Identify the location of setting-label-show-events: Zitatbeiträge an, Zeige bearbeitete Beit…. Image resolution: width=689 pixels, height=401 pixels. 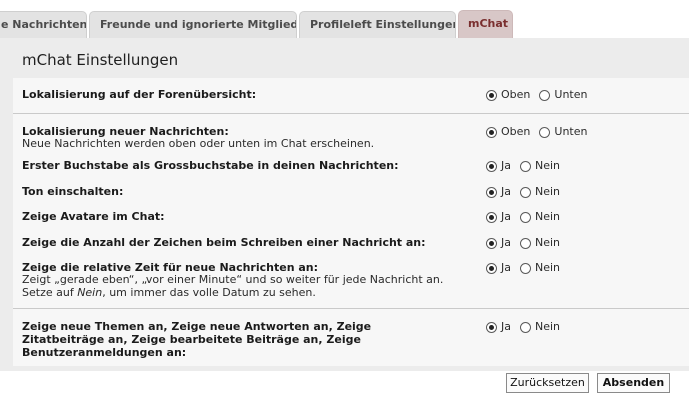
(191, 339).